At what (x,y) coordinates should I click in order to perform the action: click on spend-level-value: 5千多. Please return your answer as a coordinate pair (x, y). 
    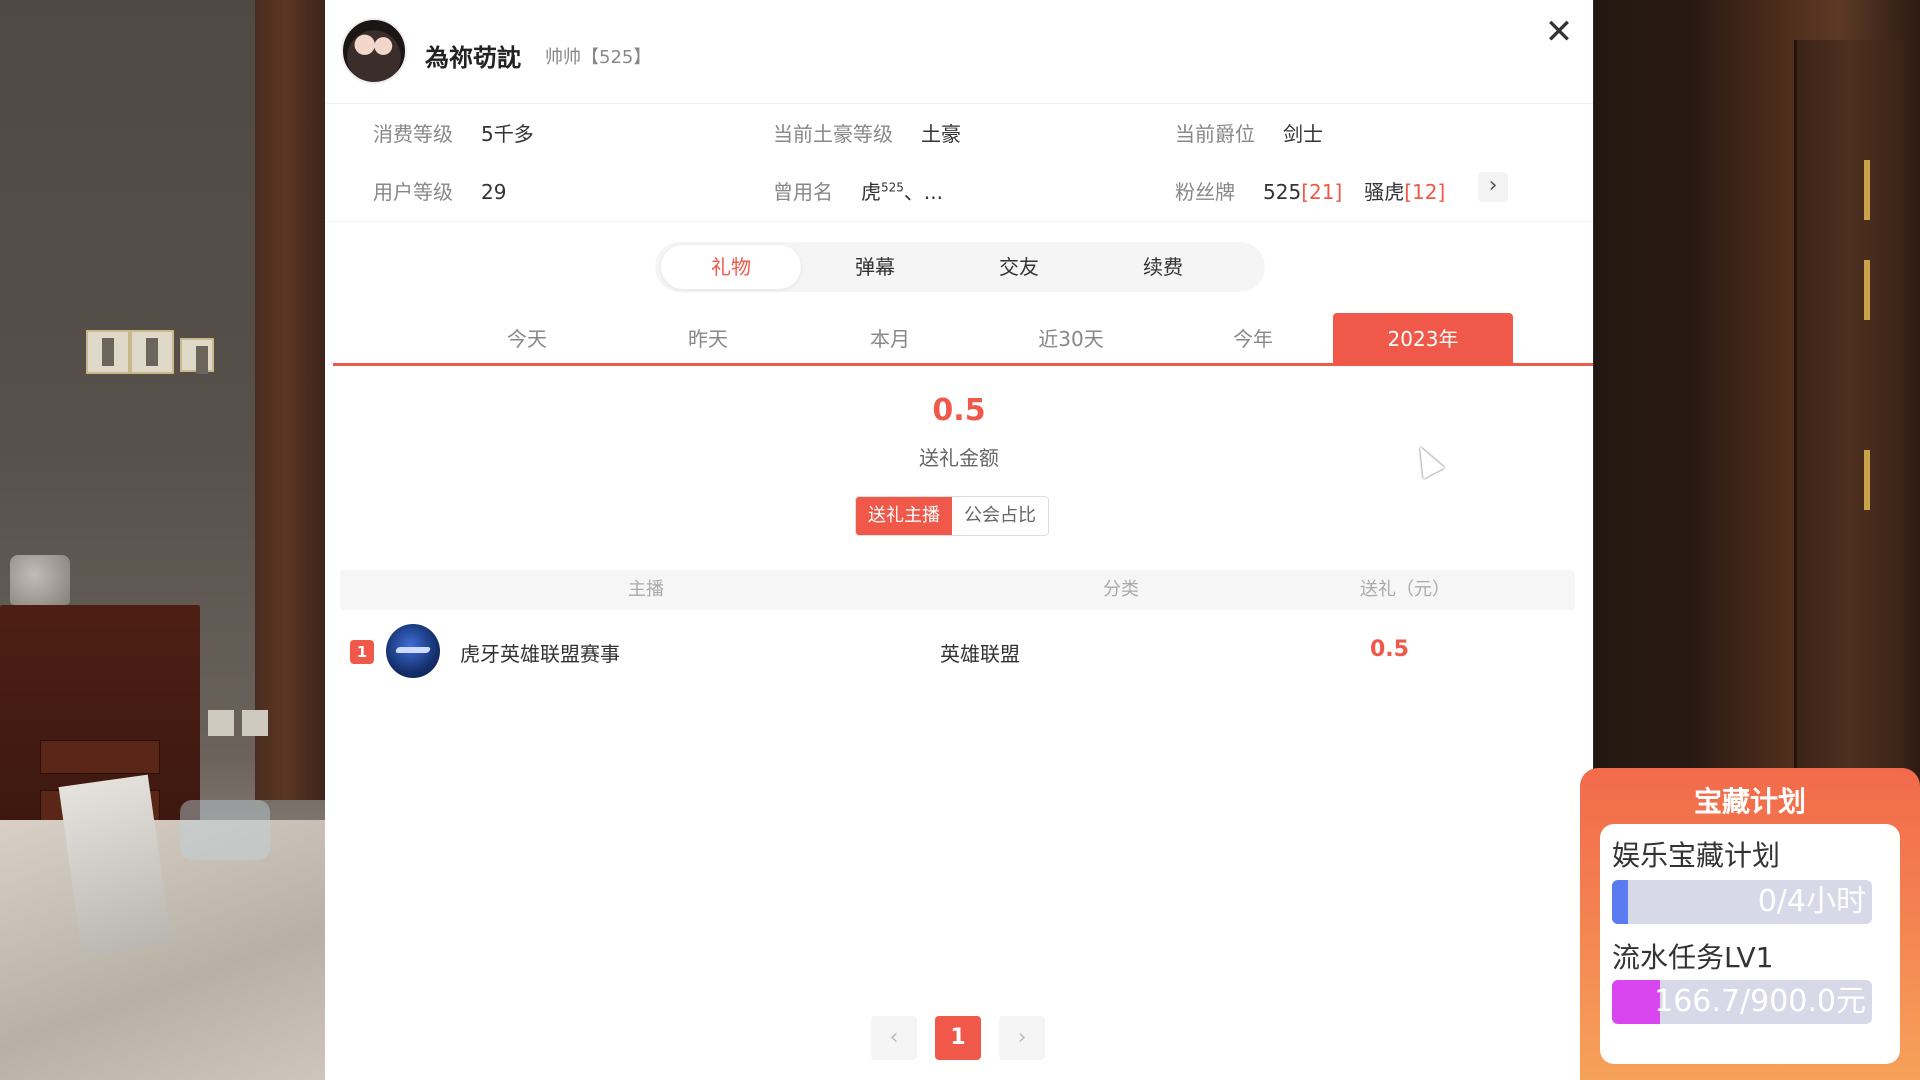
    Looking at the image, I should click on (507, 134).